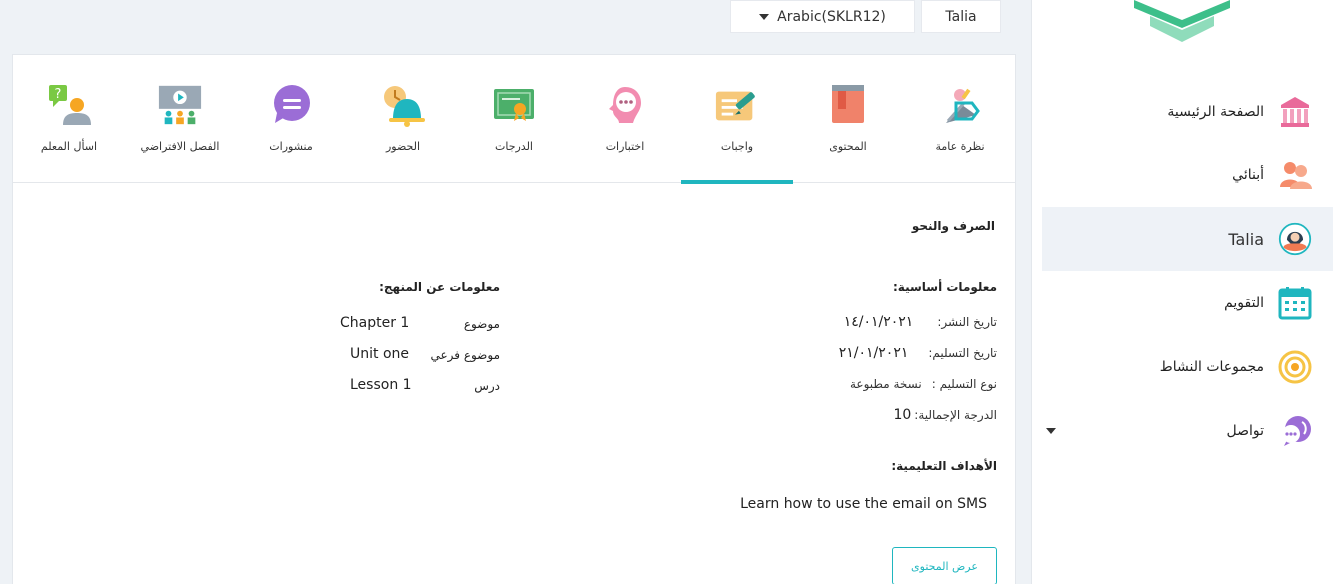 Image resolution: width=1333 pixels, height=584 pixels. What do you see at coordinates (831, 16) in the screenshot?
I see `course-selector-label: Arabic(SKLR12)` at bounding box center [831, 16].